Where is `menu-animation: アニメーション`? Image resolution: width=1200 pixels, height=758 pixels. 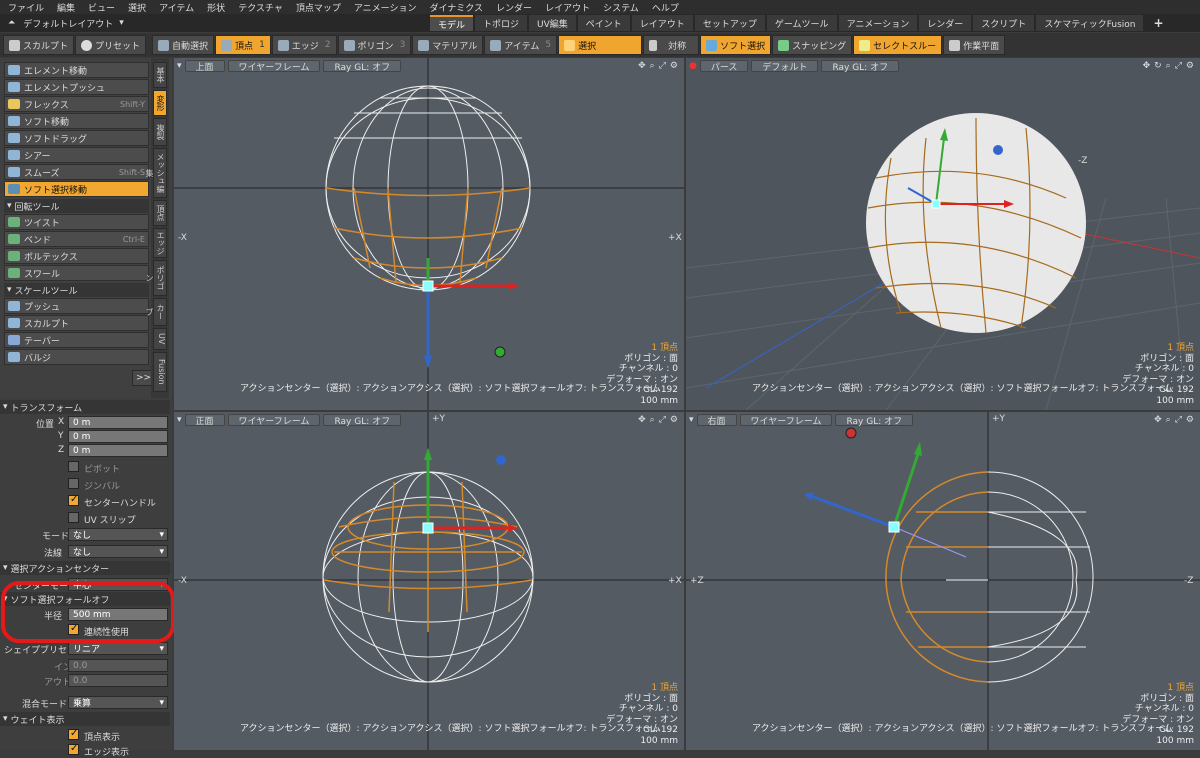 menu-animation: アニメーション is located at coordinates (385, 7).